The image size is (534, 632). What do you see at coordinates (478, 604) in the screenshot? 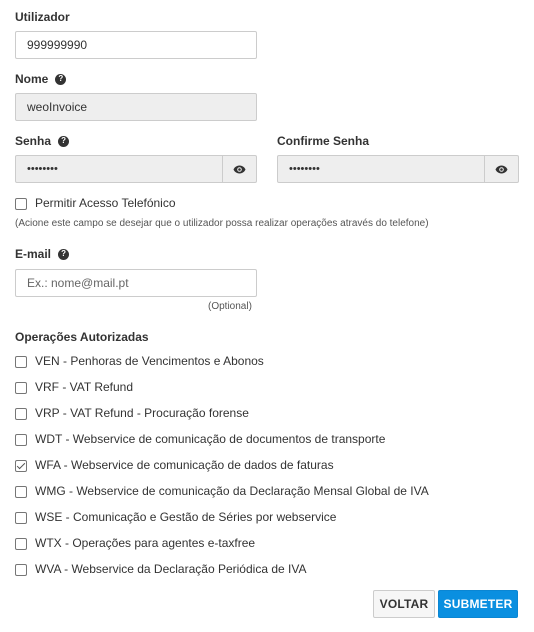
I see `submit-button: SUBMETER` at bounding box center [478, 604].